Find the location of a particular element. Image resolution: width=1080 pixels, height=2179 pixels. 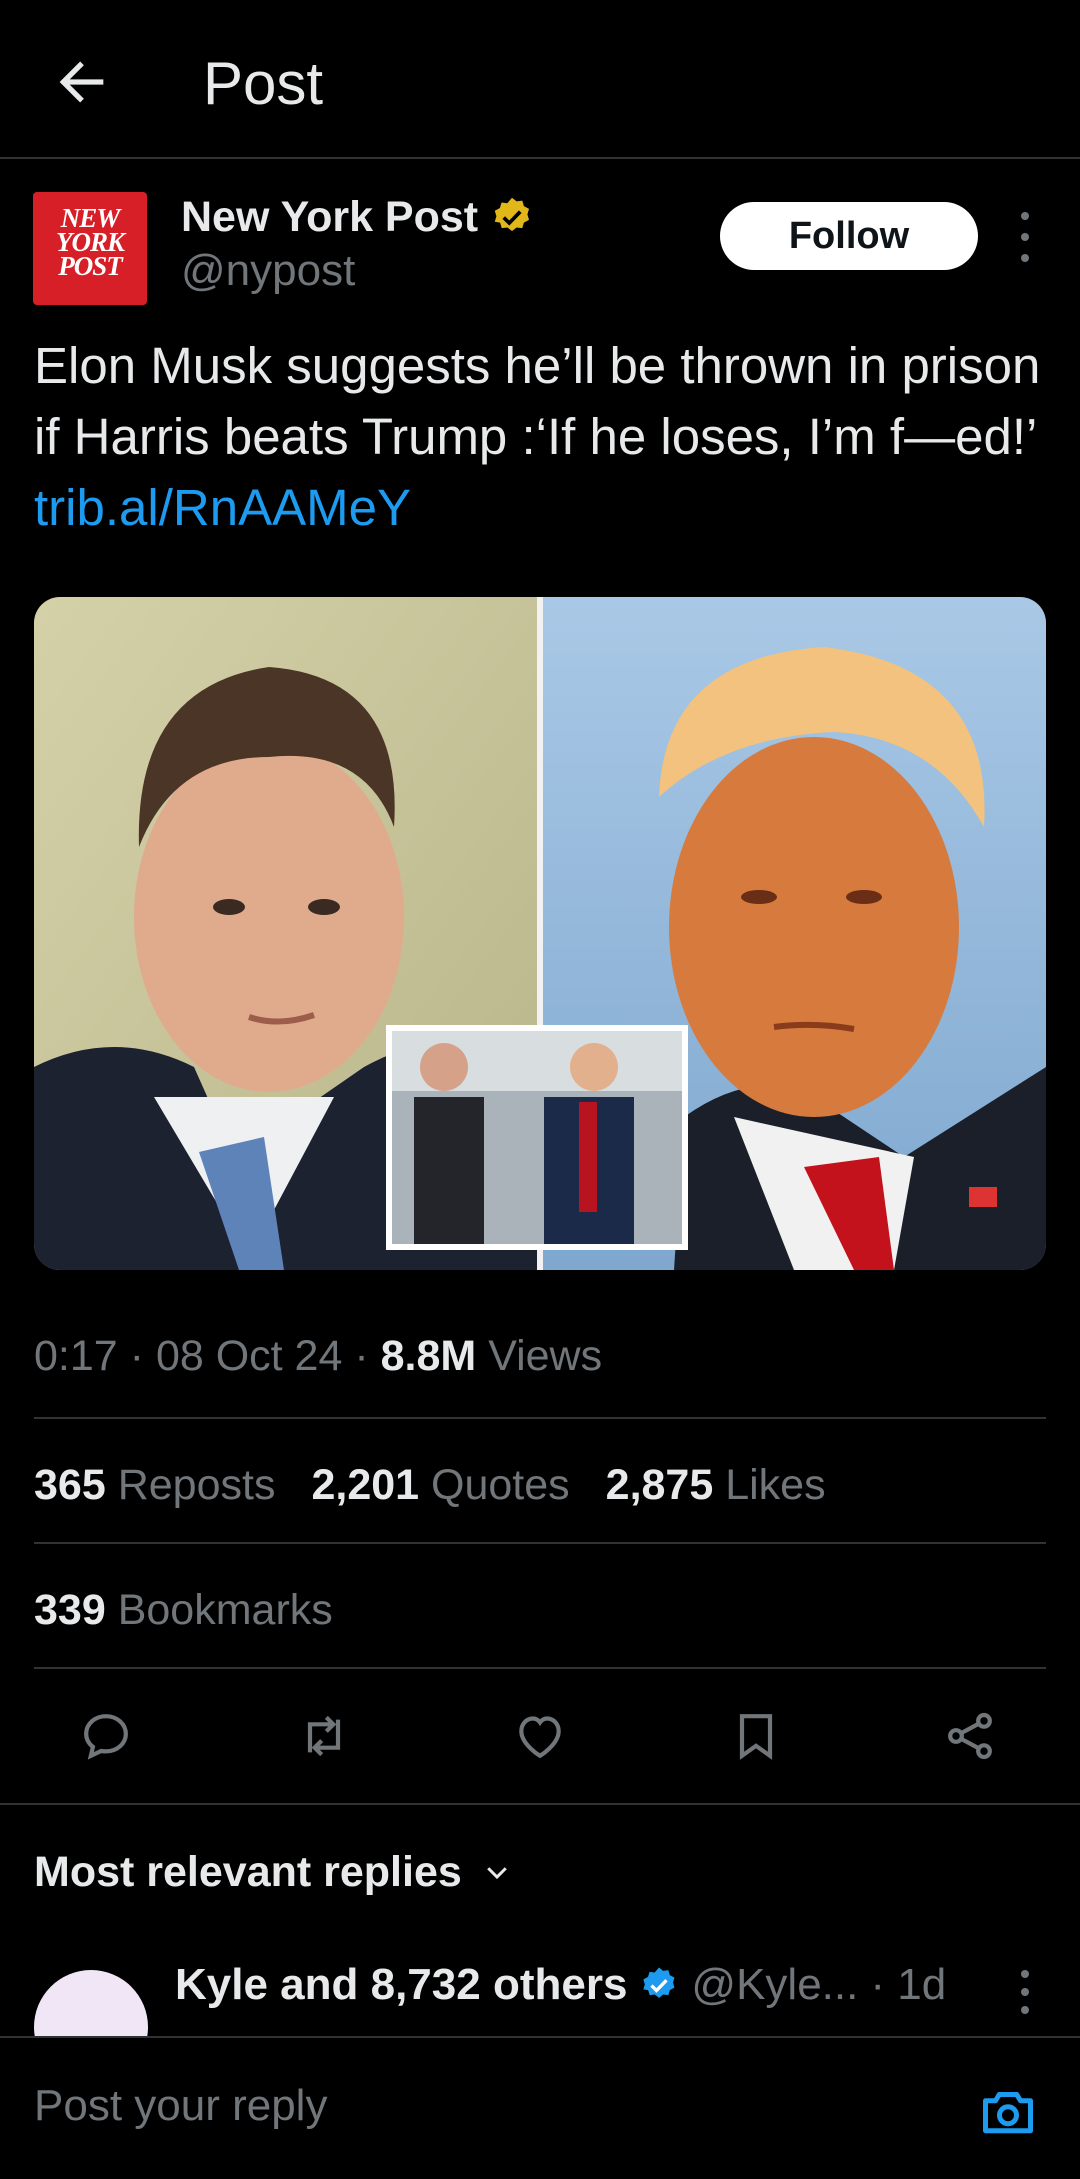

author-name: New York Post is located at coordinates (329, 217).